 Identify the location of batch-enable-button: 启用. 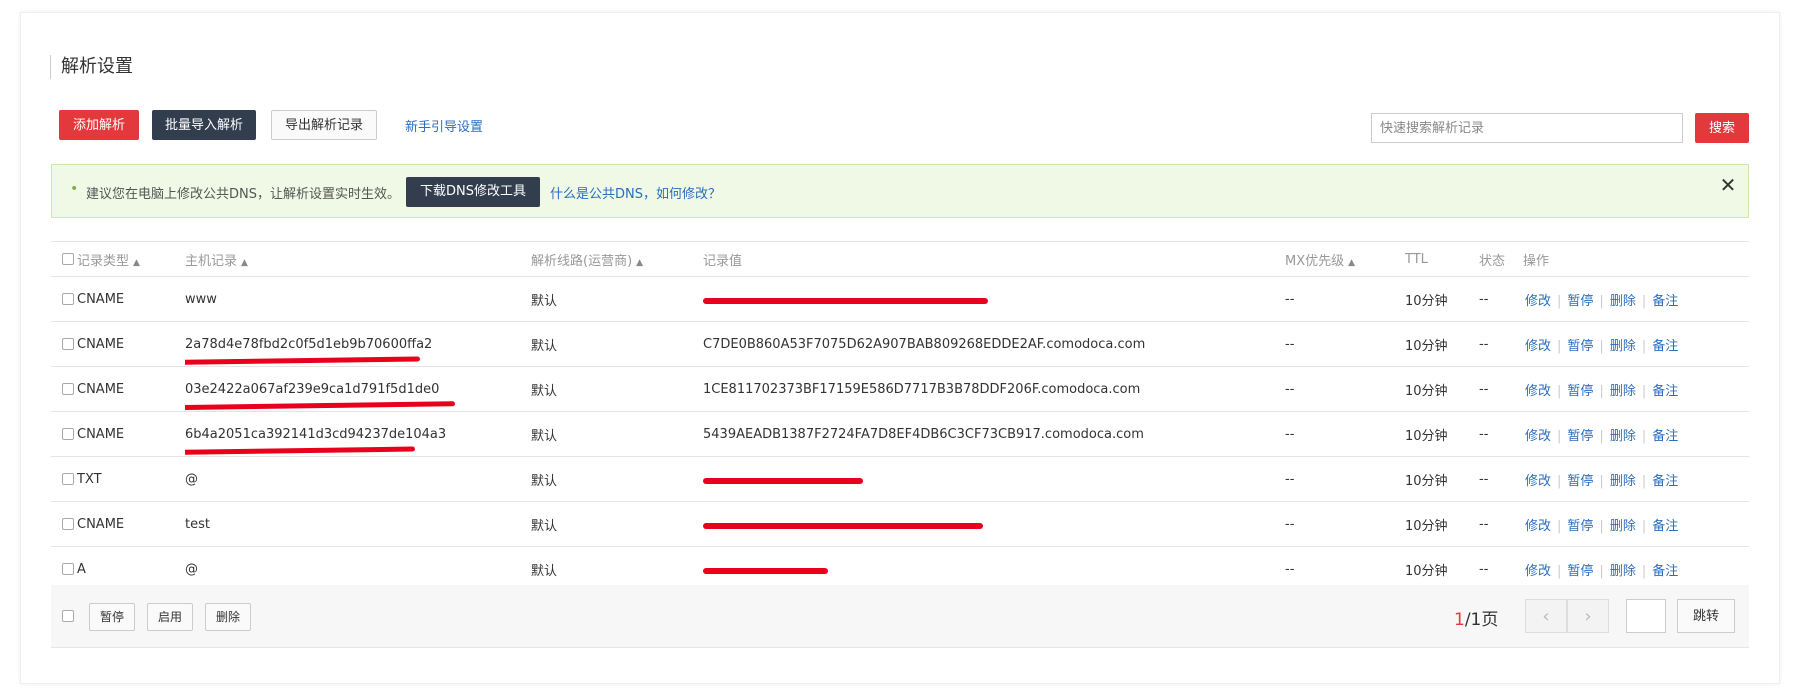
(170, 617).